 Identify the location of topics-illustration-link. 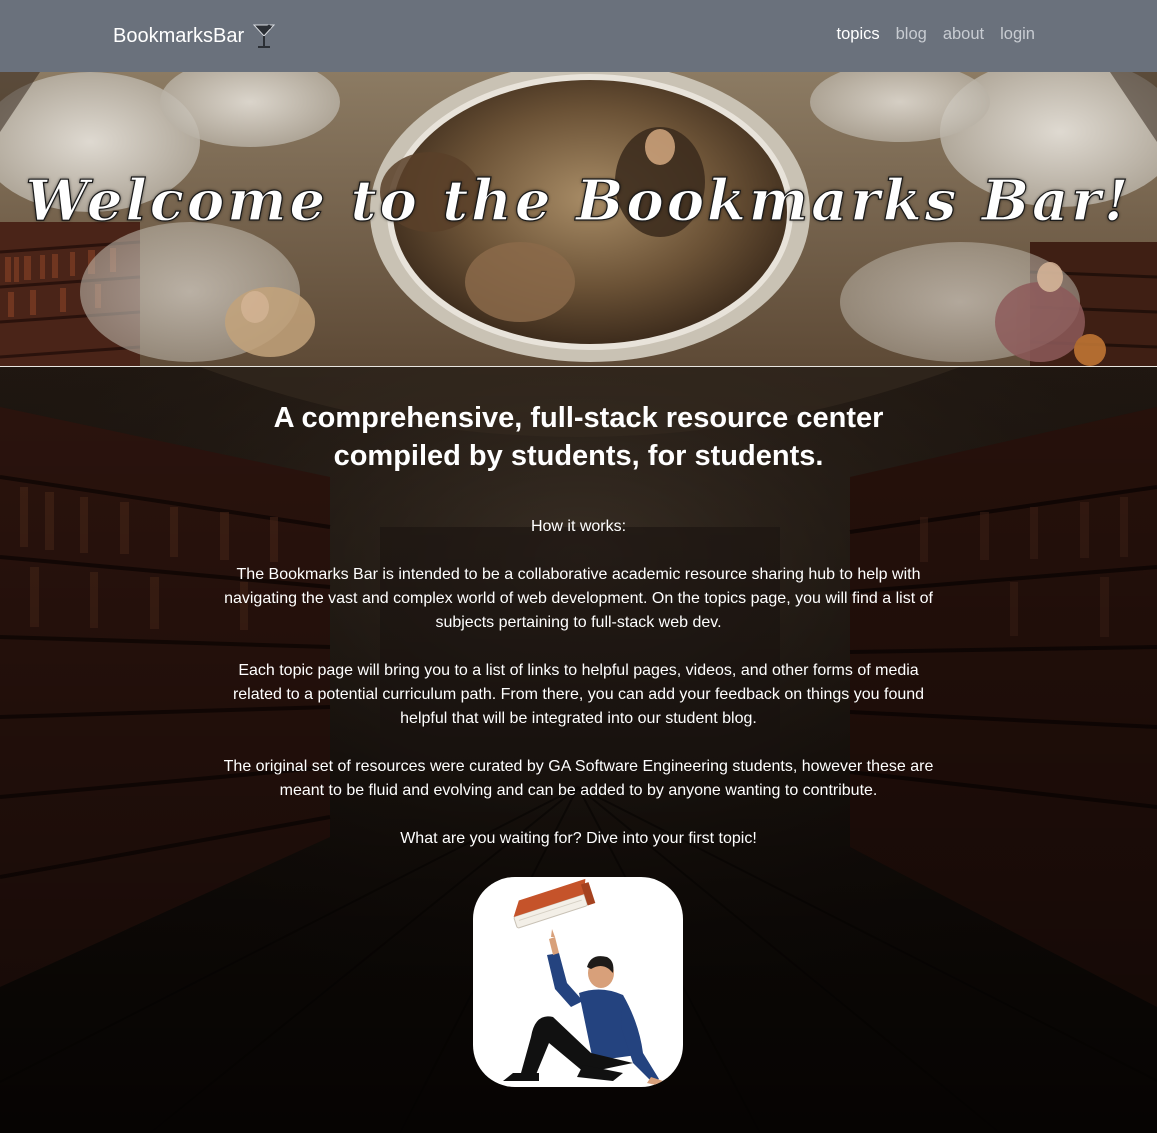
(578, 982).